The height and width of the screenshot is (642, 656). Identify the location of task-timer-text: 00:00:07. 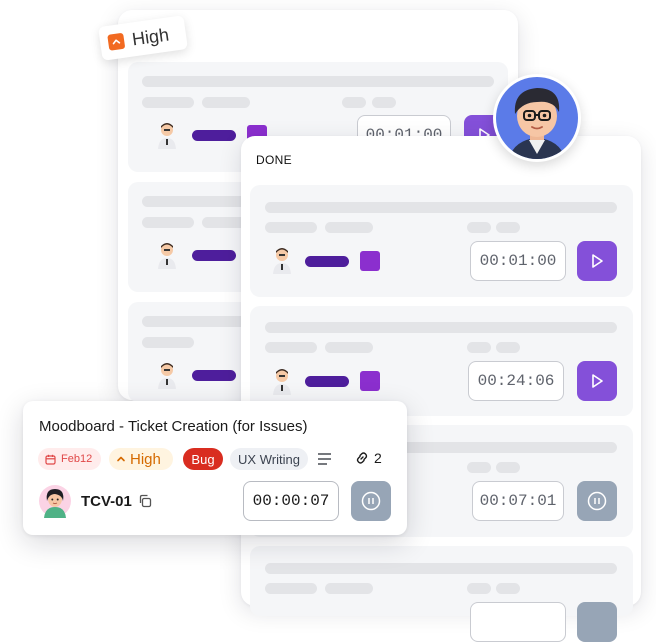
(291, 501).